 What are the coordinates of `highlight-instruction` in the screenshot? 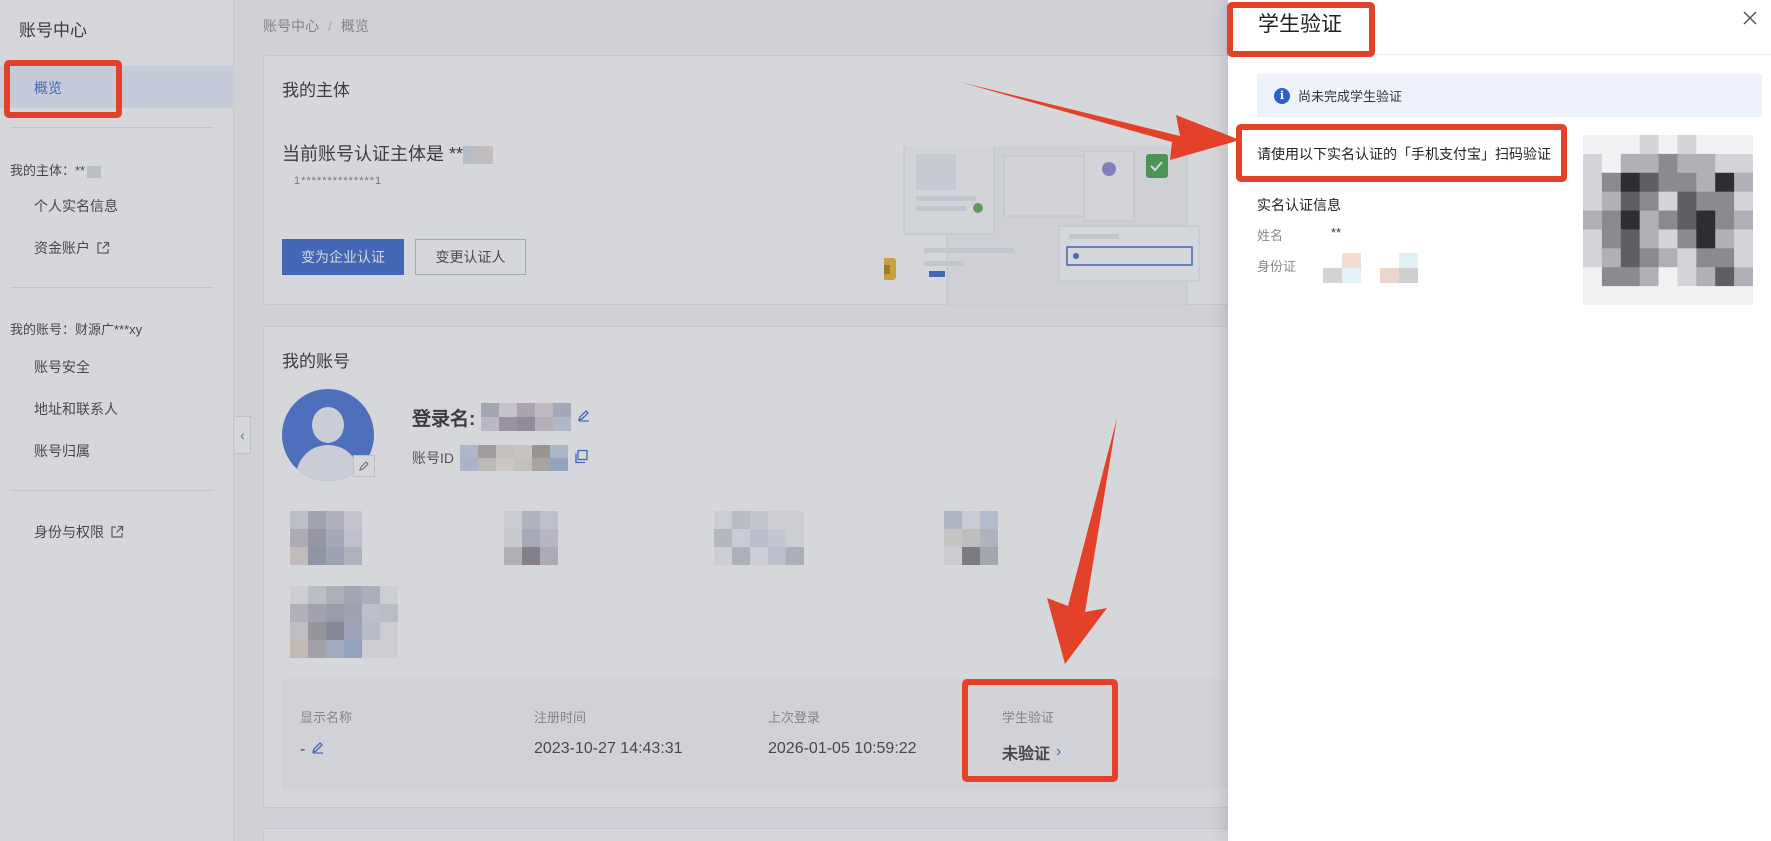 It's located at (1401, 153).